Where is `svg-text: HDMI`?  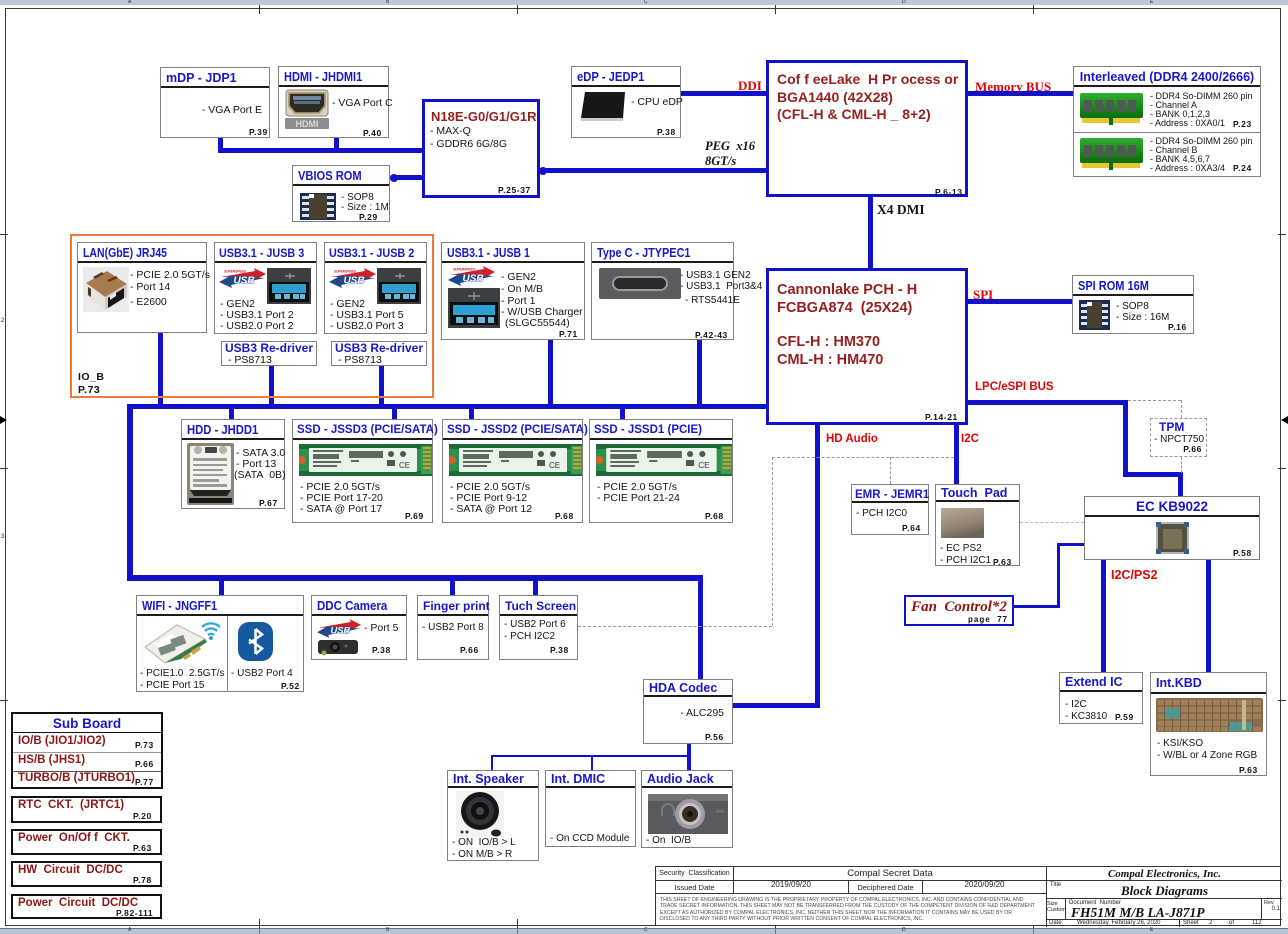 svg-text: HDMI is located at coordinates (307, 124).